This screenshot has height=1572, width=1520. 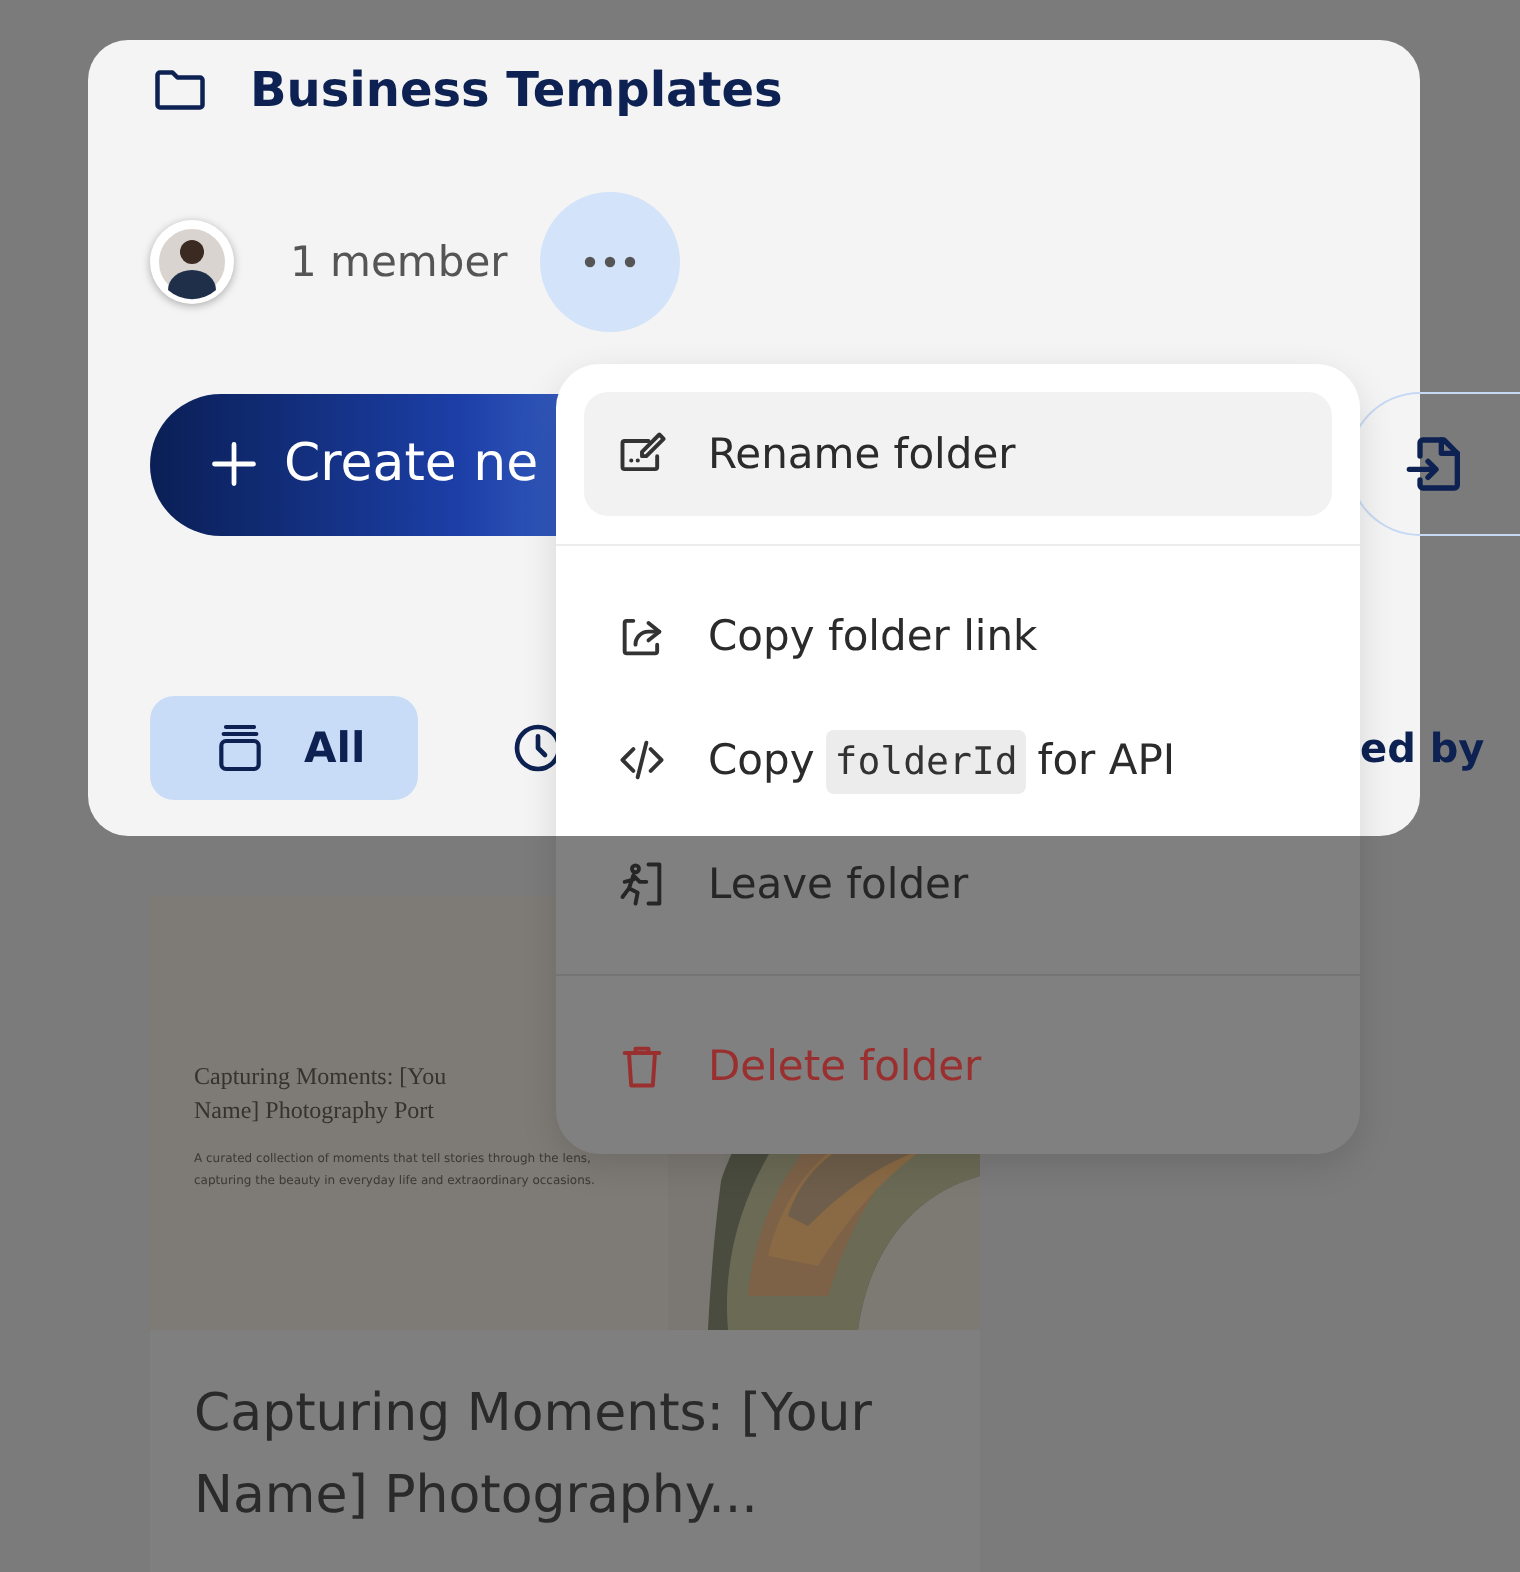 What do you see at coordinates (516, 90) in the screenshot?
I see `folder-title: Business Templates` at bounding box center [516, 90].